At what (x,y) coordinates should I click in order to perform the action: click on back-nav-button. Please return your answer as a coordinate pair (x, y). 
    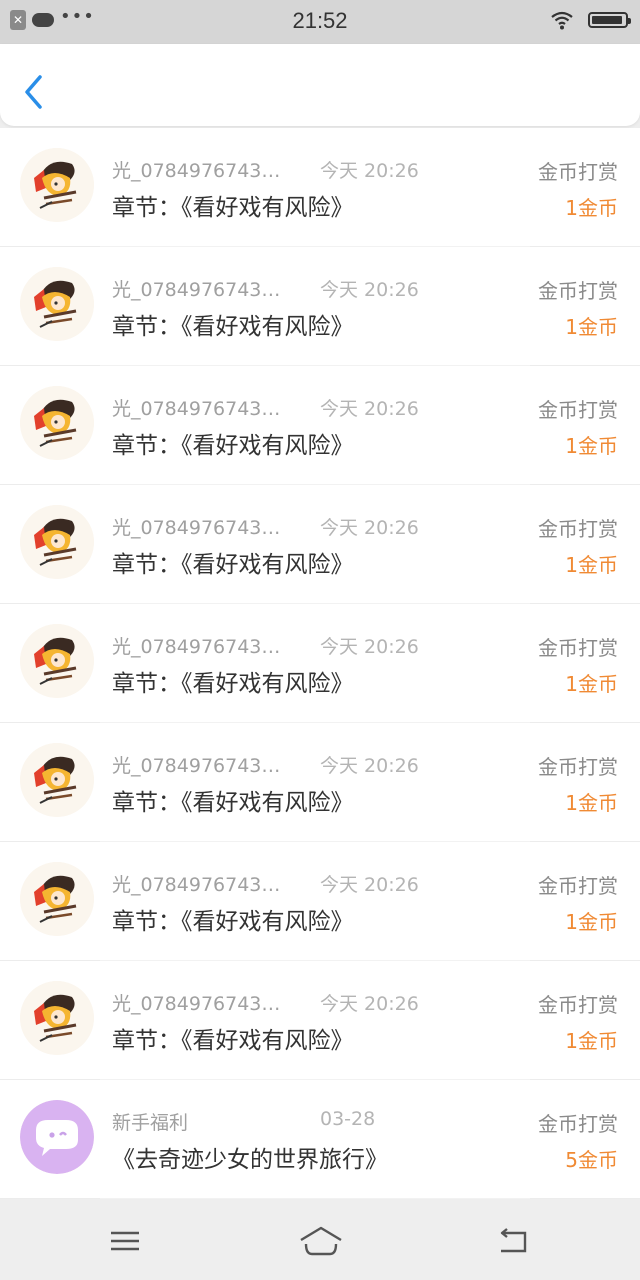
    Looking at the image, I should click on (515, 1241).